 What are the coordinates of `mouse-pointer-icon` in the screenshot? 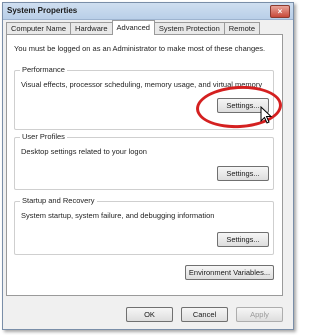 It's located at (266, 115).